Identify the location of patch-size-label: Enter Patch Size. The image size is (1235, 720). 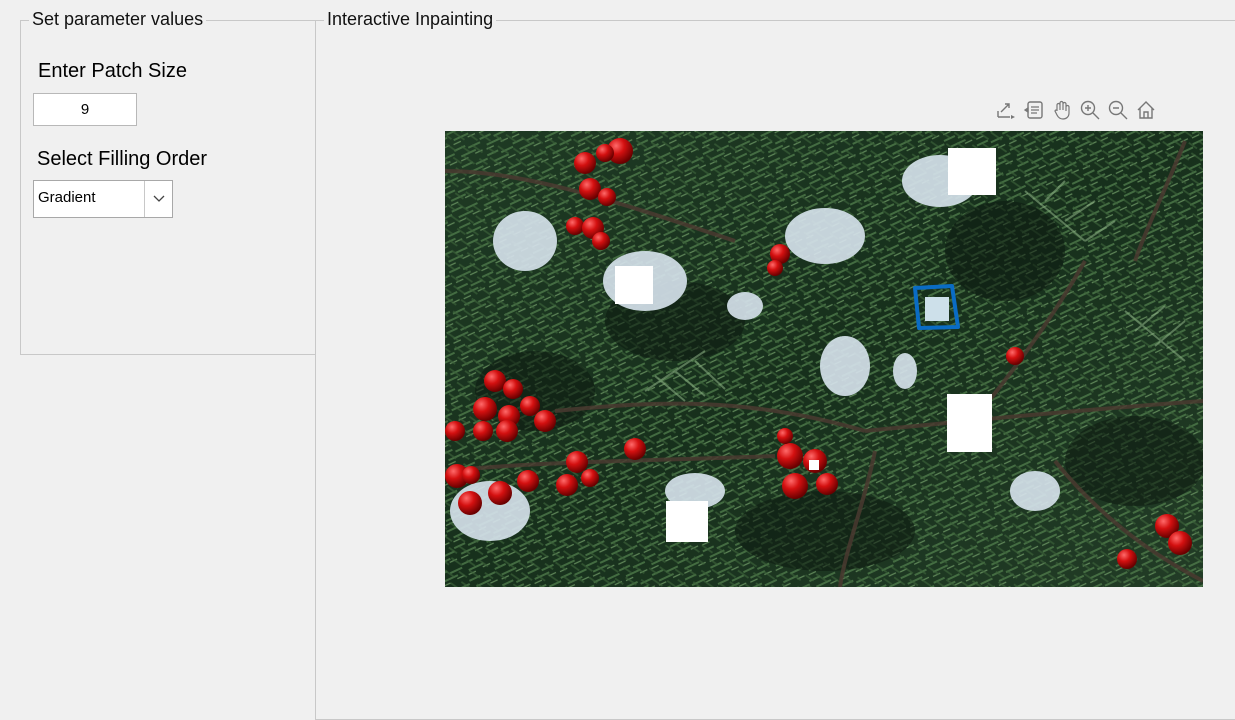
(112, 71).